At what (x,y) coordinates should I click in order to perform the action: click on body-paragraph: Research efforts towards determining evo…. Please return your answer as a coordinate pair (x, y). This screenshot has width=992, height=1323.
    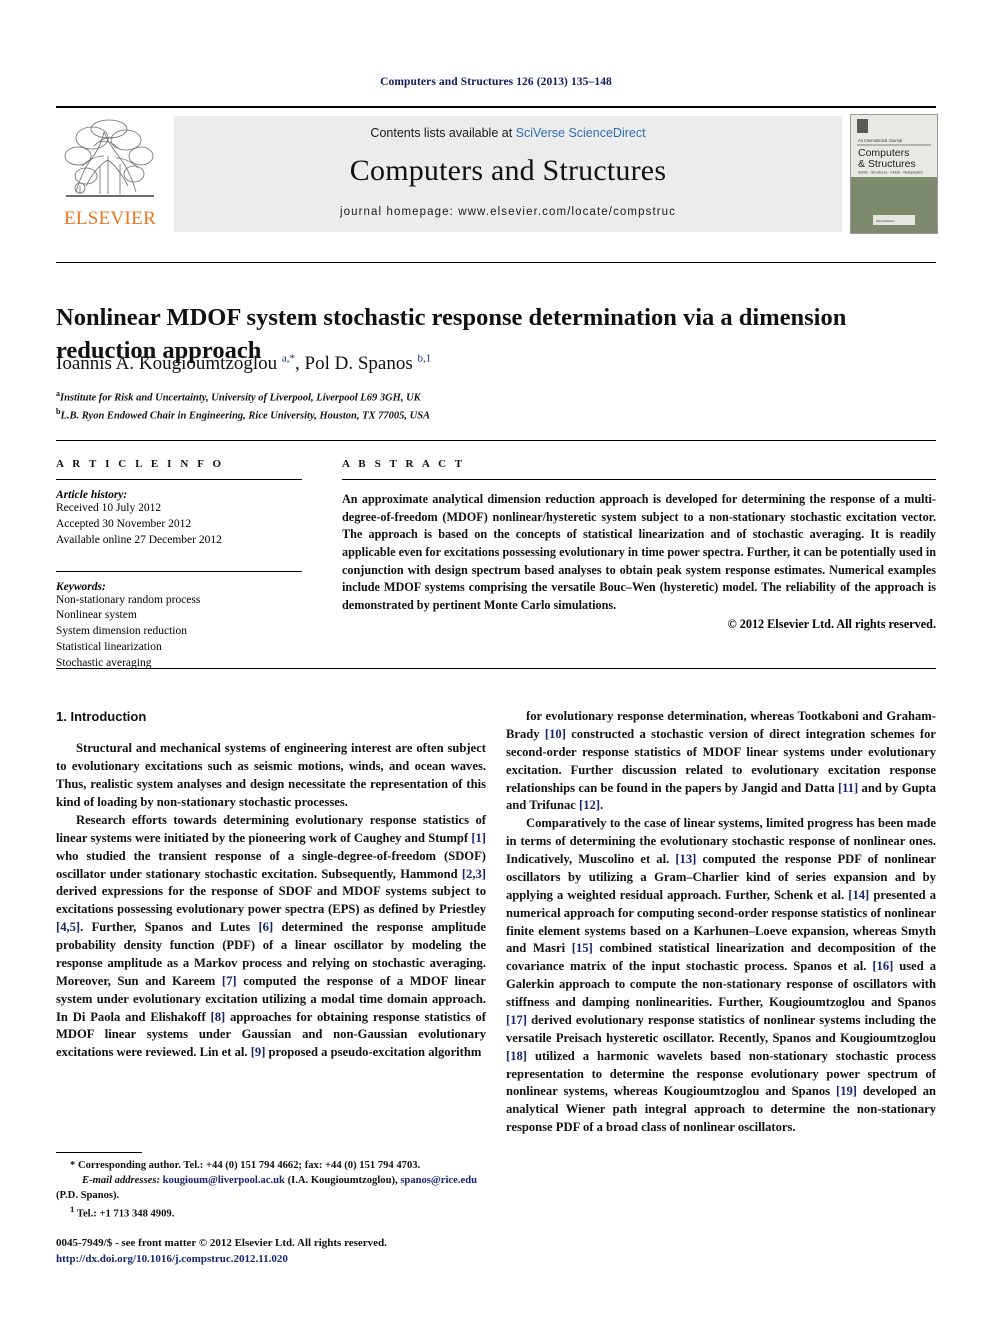
    Looking at the image, I should click on (271, 936).